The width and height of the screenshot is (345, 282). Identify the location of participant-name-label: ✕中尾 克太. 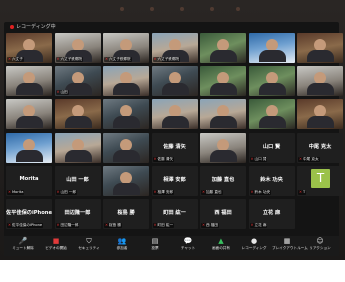
(309, 159).